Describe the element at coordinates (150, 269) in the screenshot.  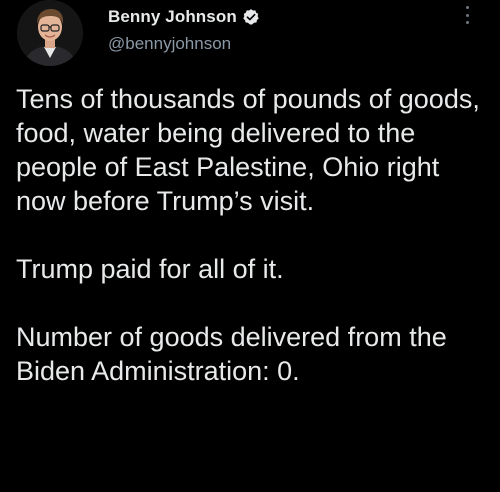
I see `tweet-paragraph-2: Trump paid for all of it.` at that location.